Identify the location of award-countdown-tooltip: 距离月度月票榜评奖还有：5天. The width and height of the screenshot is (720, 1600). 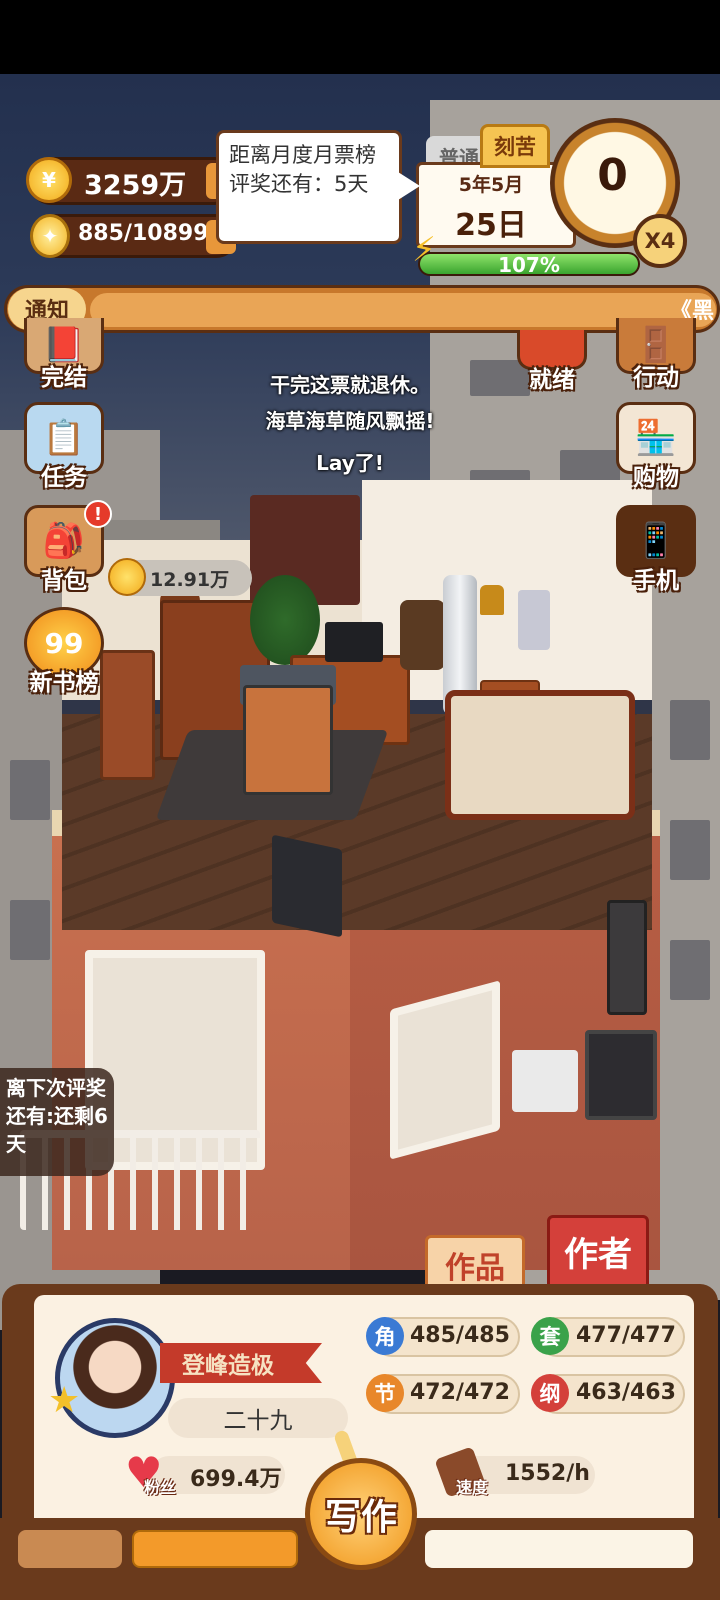
(309, 187).